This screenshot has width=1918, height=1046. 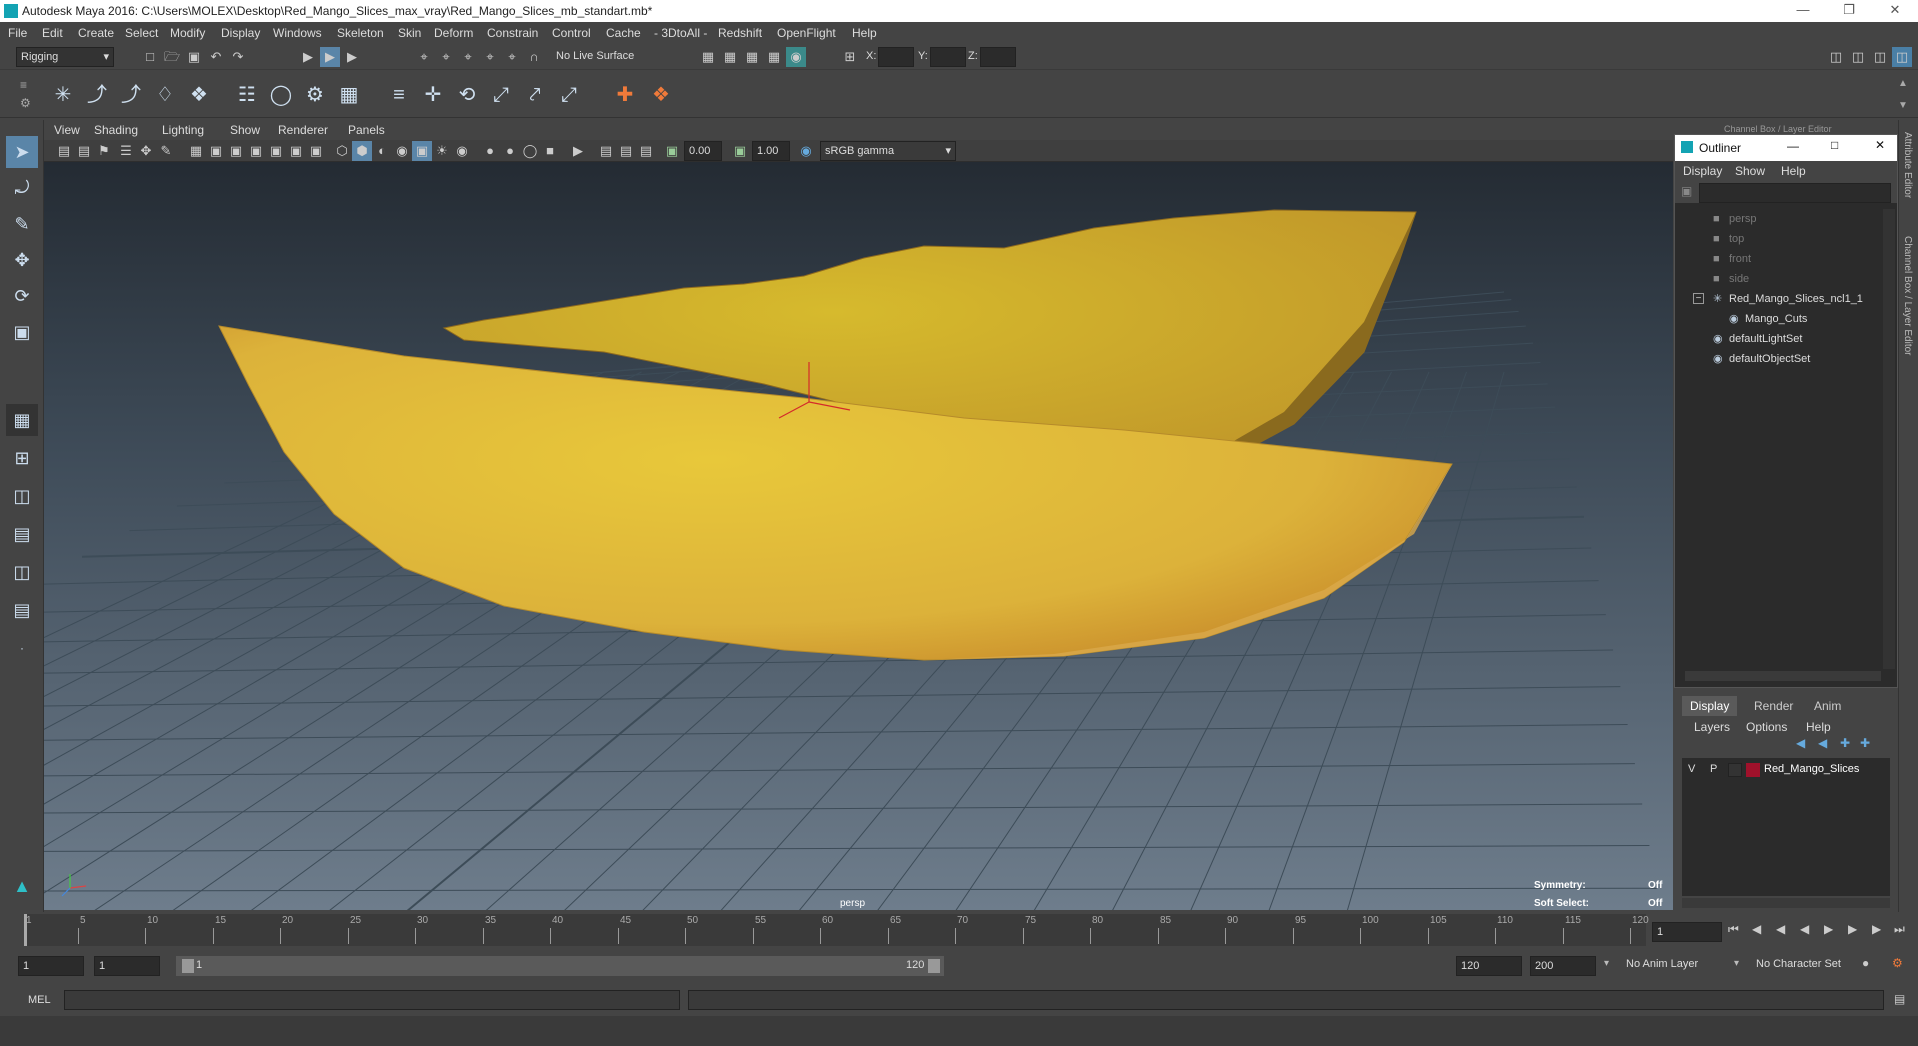 I want to click on save-scene-icon: ▣, so click(x=194, y=57).